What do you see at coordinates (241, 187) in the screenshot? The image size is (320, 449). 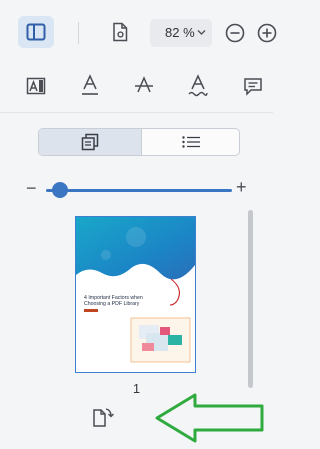 I see `thumbnail-zoom-in: +` at bounding box center [241, 187].